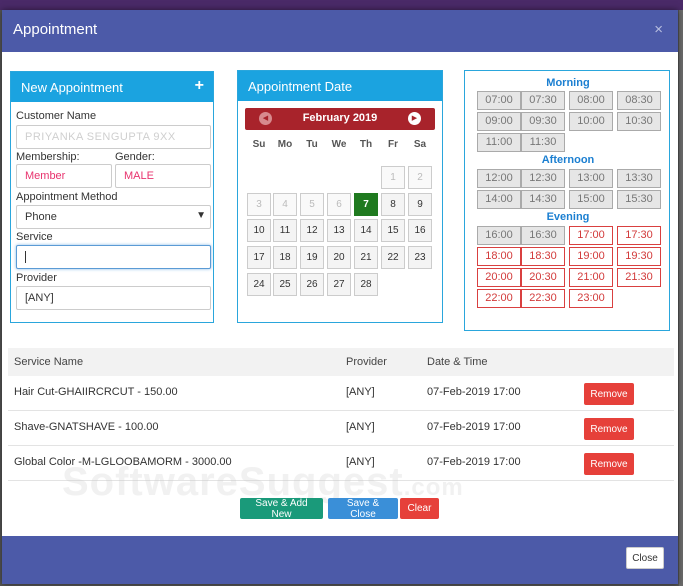 The width and height of the screenshot is (683, 586). Describe the element at coordinates (499, 178) in the screenshot. I see `time-slot: 12:00` at that location.